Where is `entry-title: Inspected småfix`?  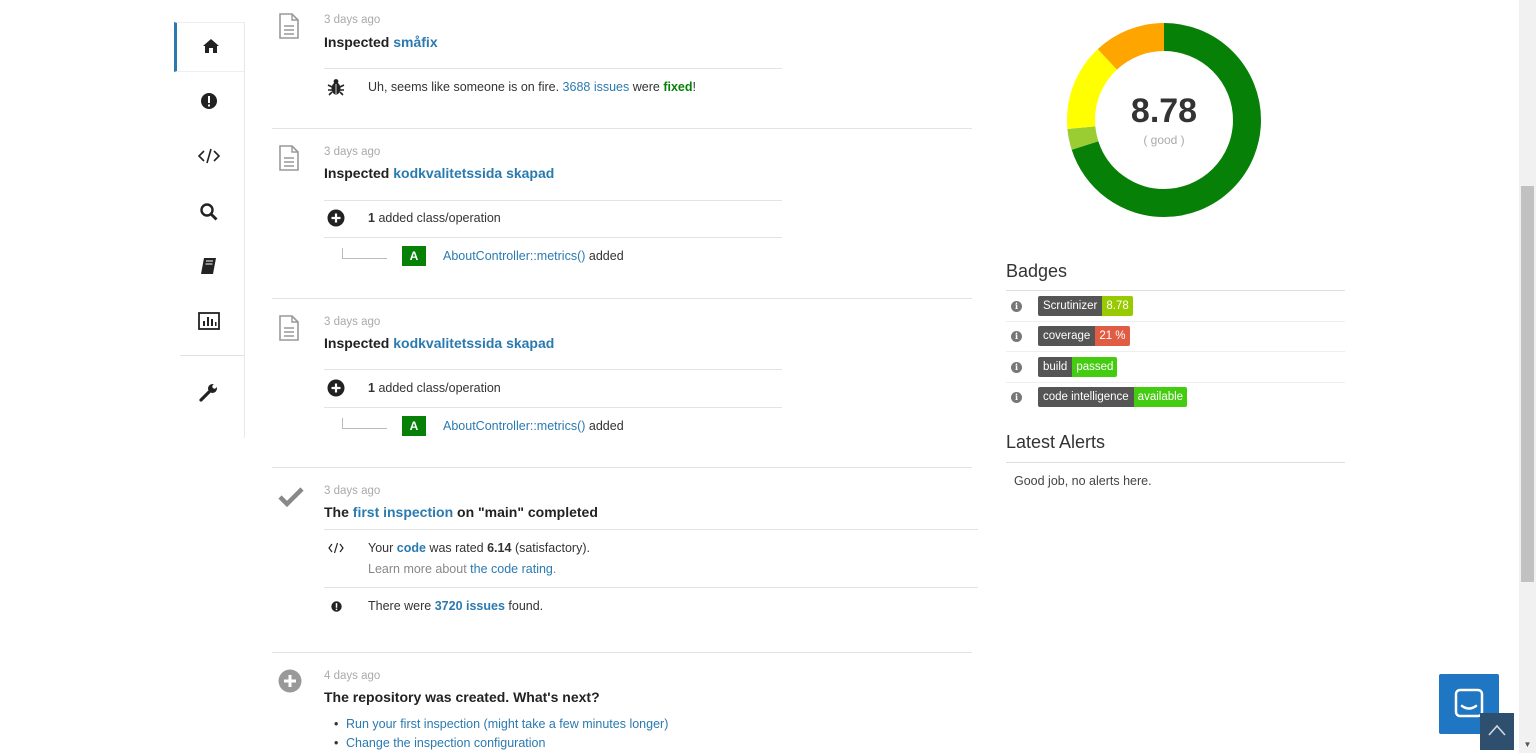
entry-title: Inspected småfix is located at coordinates (381, 42).